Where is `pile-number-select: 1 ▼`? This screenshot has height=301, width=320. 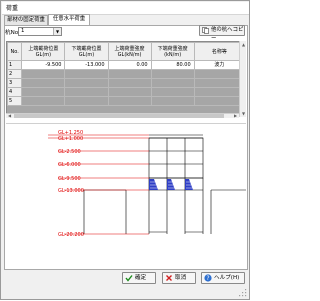
pile-number-select: 1 ▼ is located at coordinates (40, 31).